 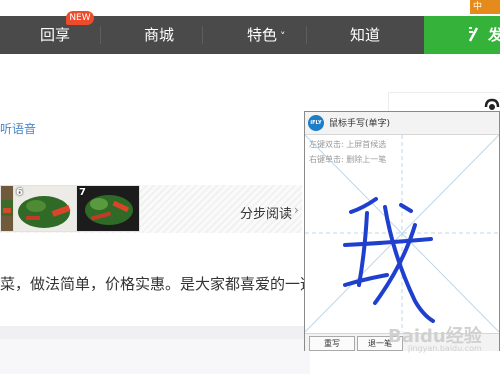 I want to click on step-number: 7, so click(x=82, y=192).